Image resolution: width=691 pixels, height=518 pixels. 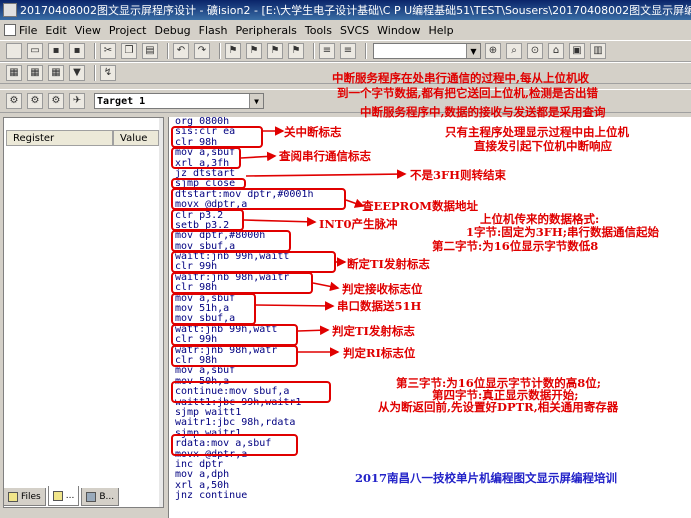 I want to click on window-icon: ▣, so click(x=577, y=51).